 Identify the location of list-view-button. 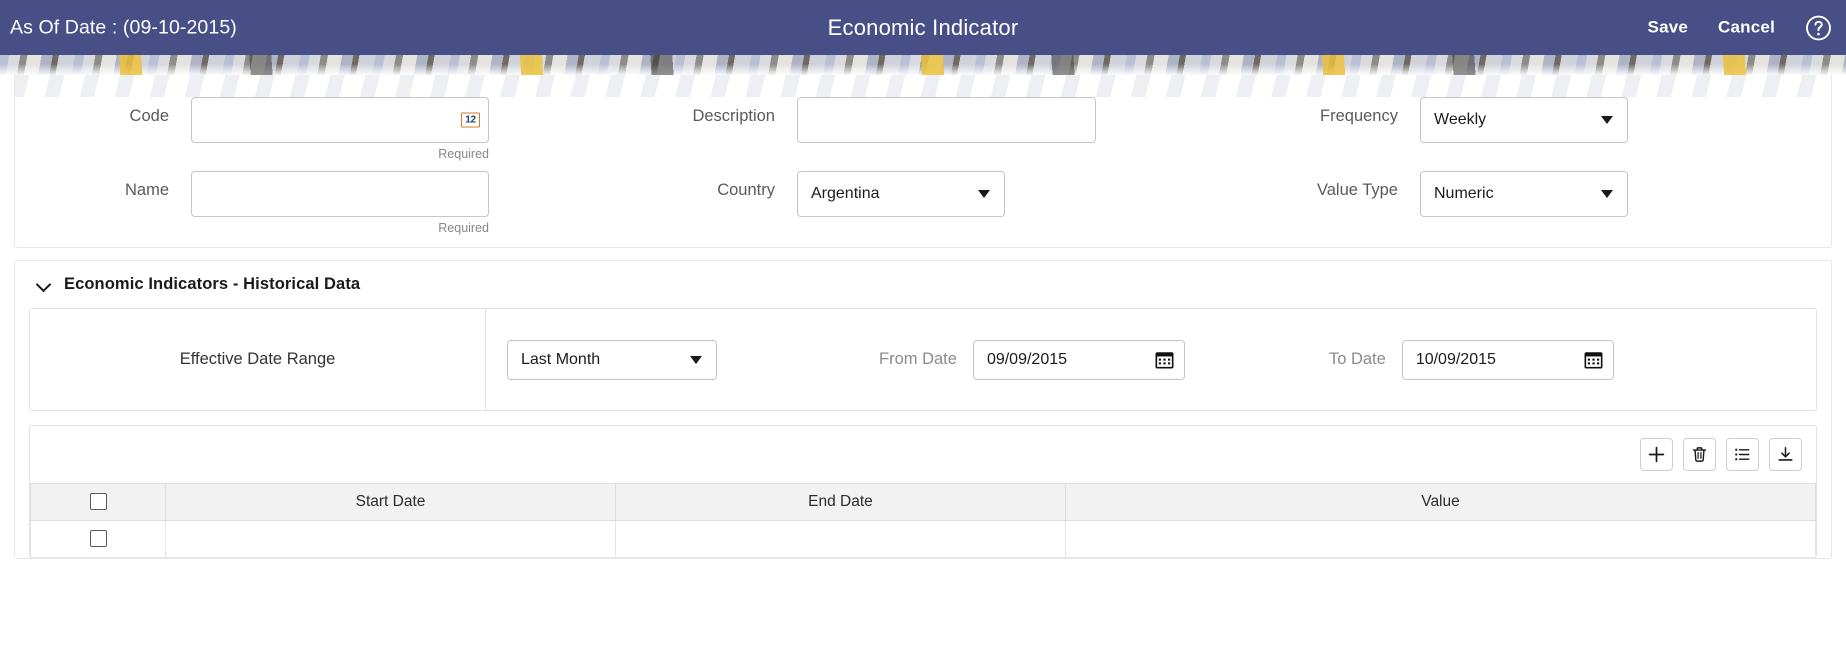
(1742, 454).